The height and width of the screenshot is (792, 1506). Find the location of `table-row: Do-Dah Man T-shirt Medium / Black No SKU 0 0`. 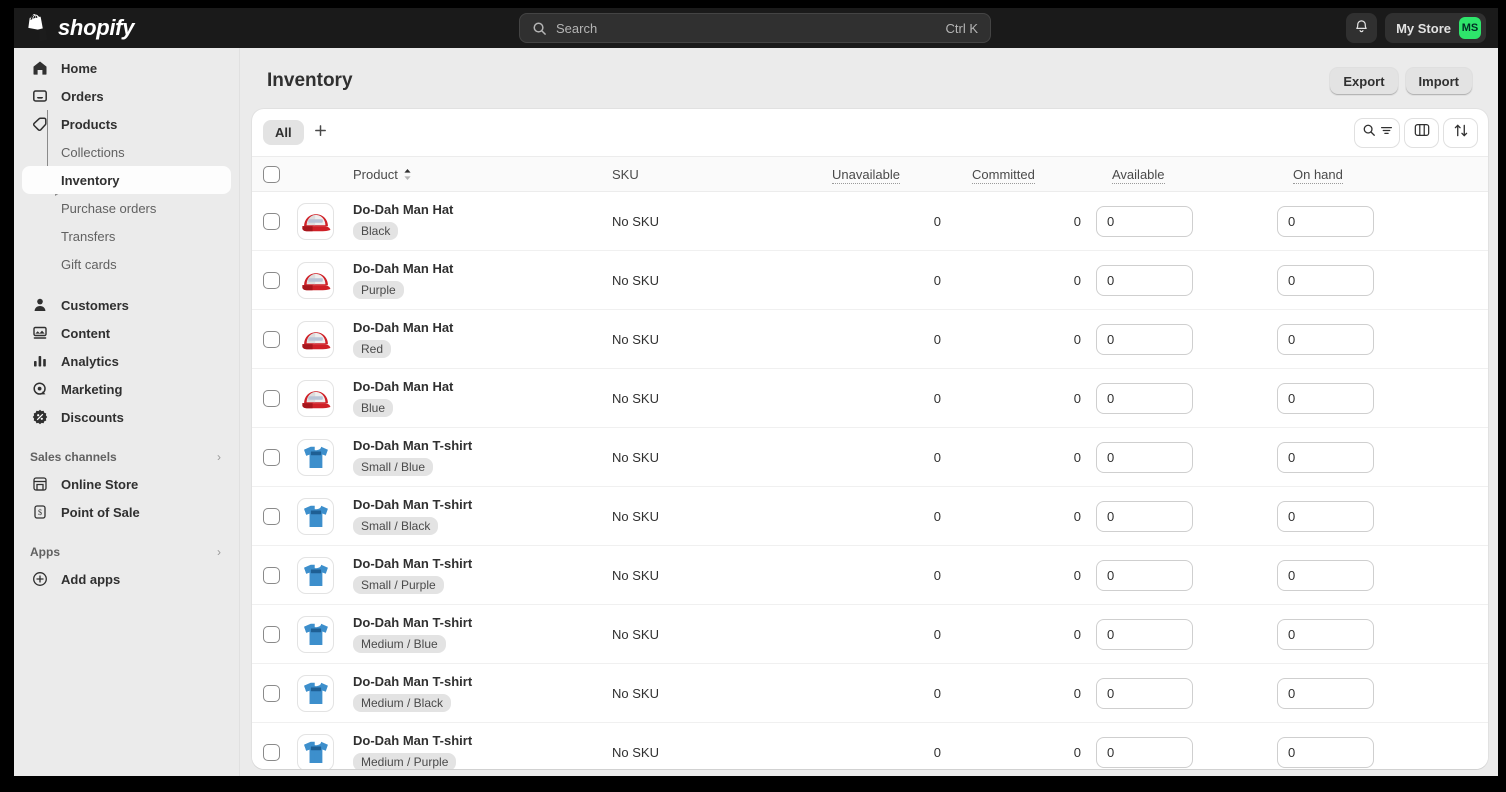

table-row: Do-Dah Man T-shirt Medium / Black No SKU 0 0 is located at coordinates (870, 693).